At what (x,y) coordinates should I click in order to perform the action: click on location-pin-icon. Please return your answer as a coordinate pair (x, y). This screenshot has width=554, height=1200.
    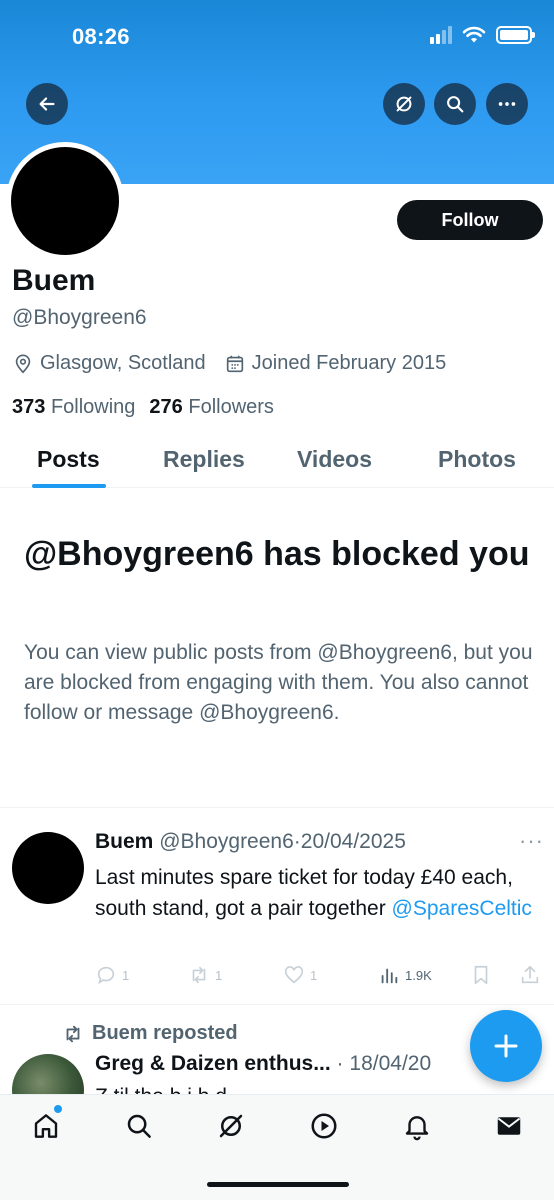
    Looking at the image, I should click on (23, 363).